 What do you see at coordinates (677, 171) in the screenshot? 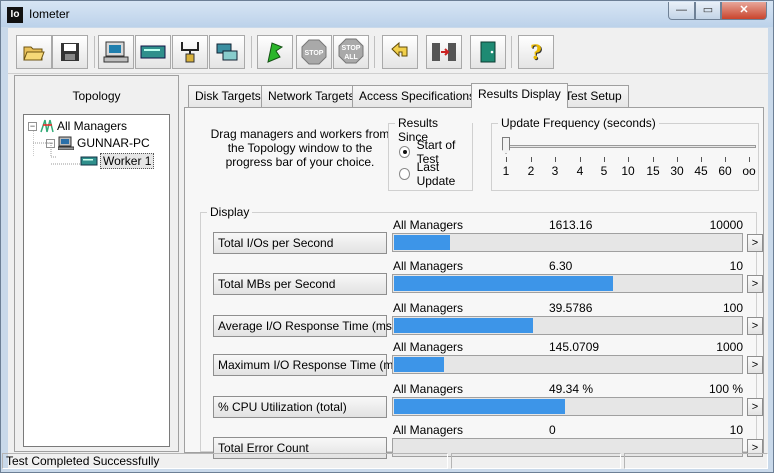
I see `frequency-tick-label: 30` at bounding box center [677, 171].